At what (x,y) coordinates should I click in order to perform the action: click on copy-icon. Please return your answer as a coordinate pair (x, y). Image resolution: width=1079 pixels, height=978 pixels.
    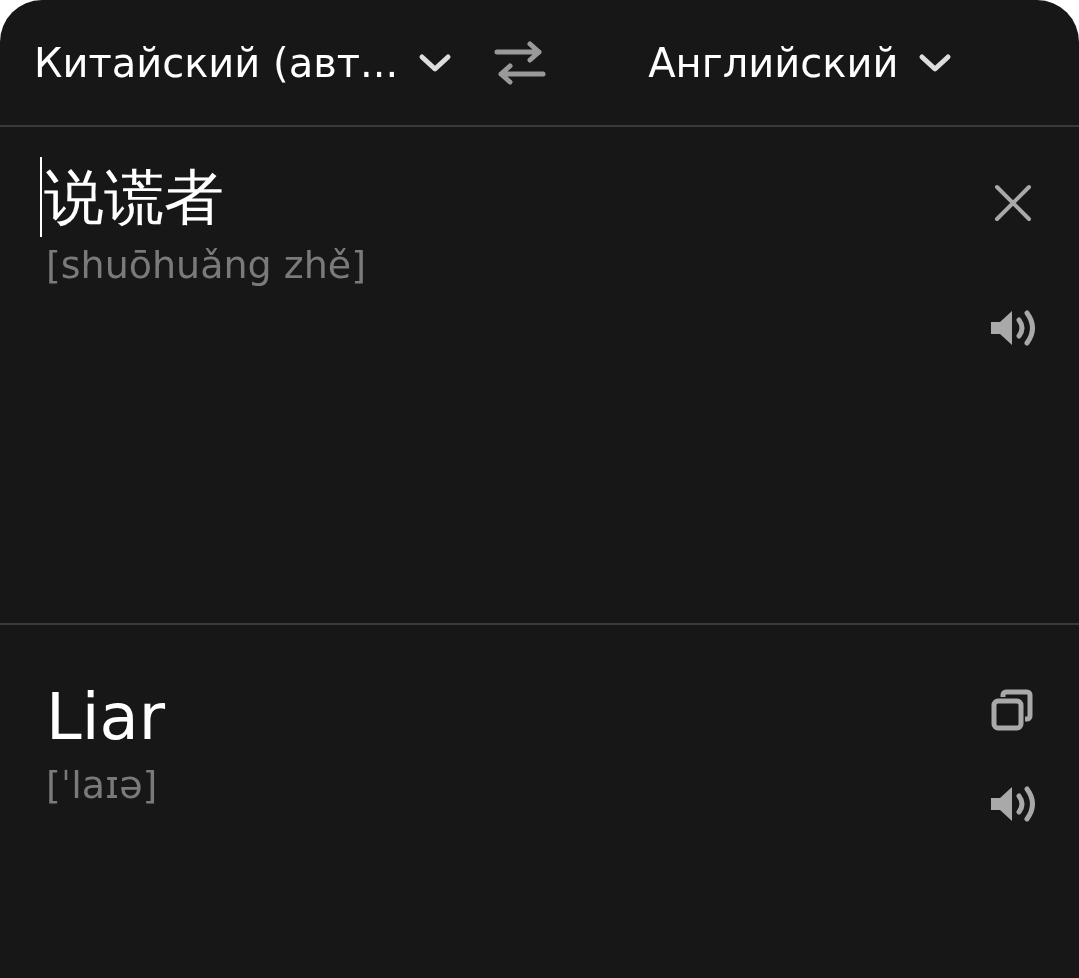
    Looking at the image, I should click on (1012, 710).